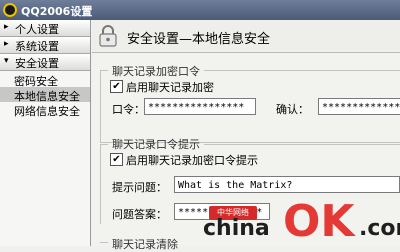 The image size is (400, 252). What do you see at coordinates (236, 228) in the screenshot?
I see `watermark-china-text: china` at bounding box center [236, 228].